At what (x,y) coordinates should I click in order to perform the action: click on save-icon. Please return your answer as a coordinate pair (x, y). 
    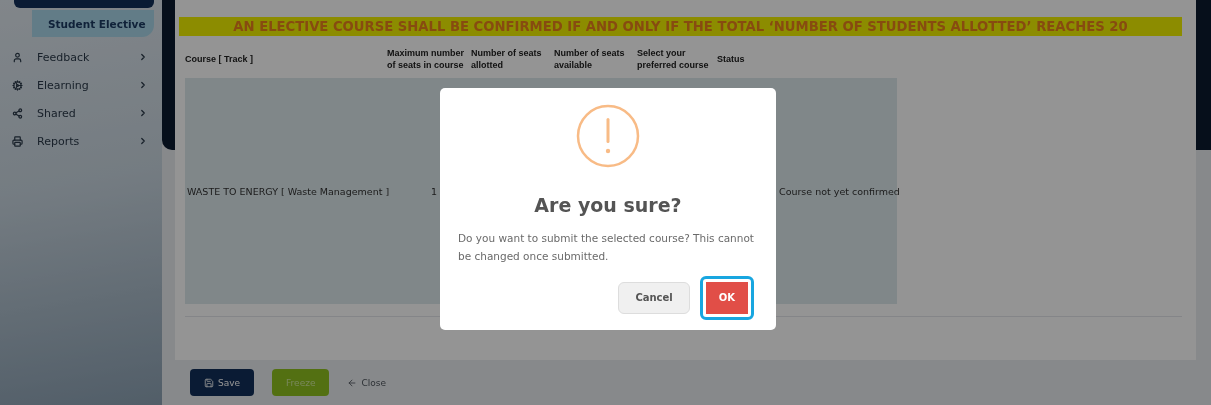
    Looking at the image, I should click on (209, 382).